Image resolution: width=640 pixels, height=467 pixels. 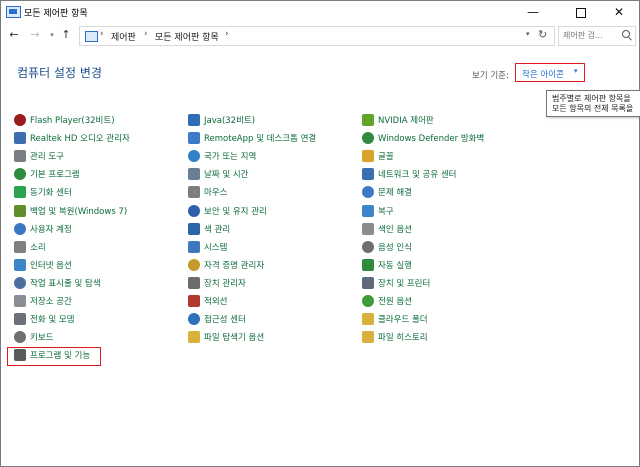 I want to click on control-panel-item-label: 글꼴, so click(x=386, y=156).